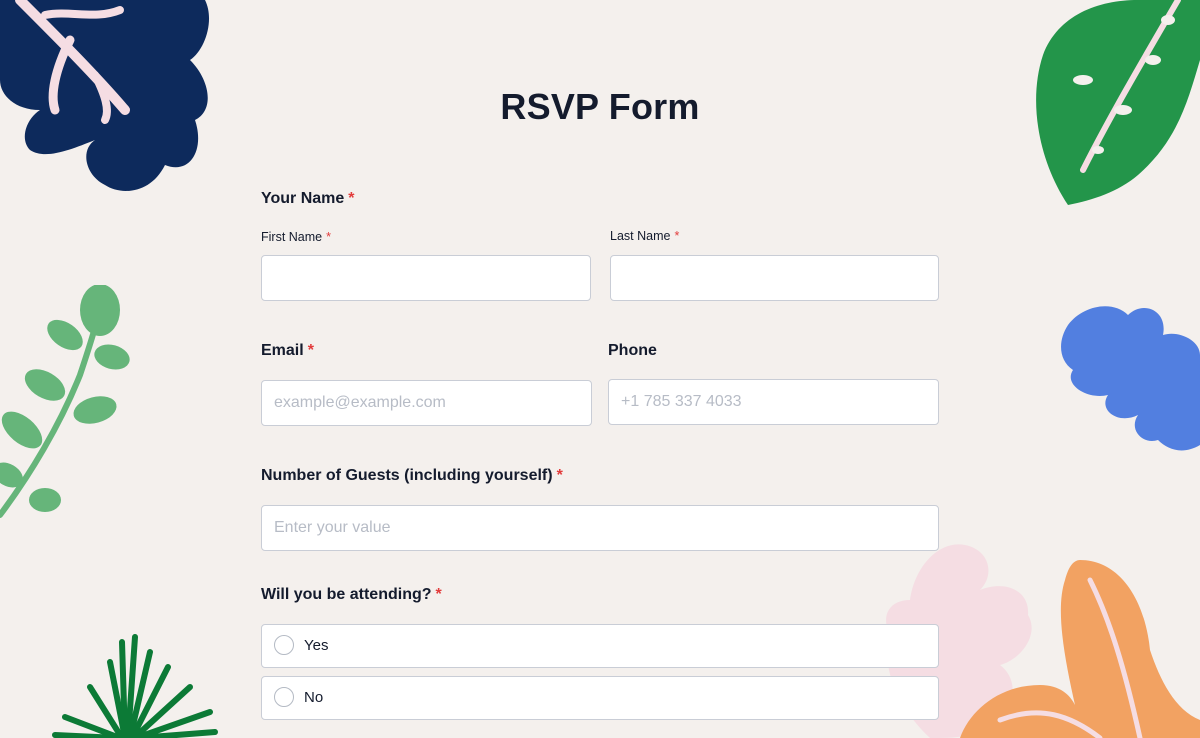  Describe the element at coordinates (282, 350) in the screenshot. I see `email-label-text: Email` at that location.